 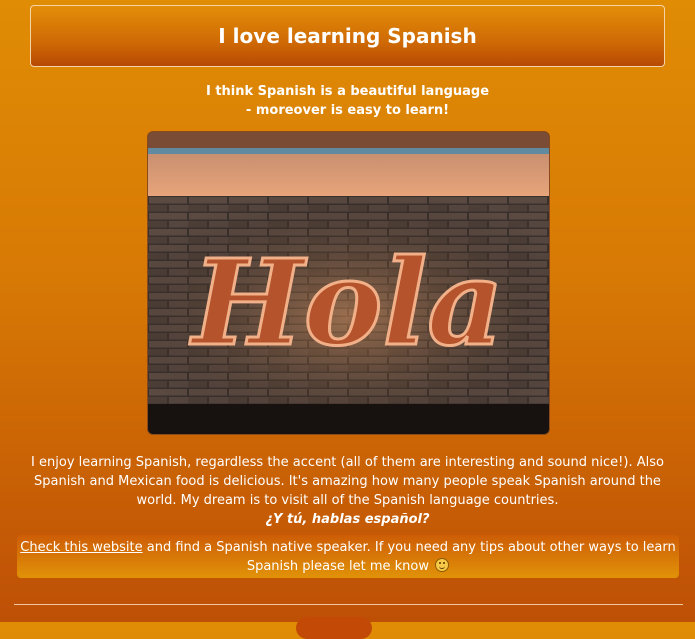 I want to click on page-title: I love learning Spanish, so click(x=347, y=36).